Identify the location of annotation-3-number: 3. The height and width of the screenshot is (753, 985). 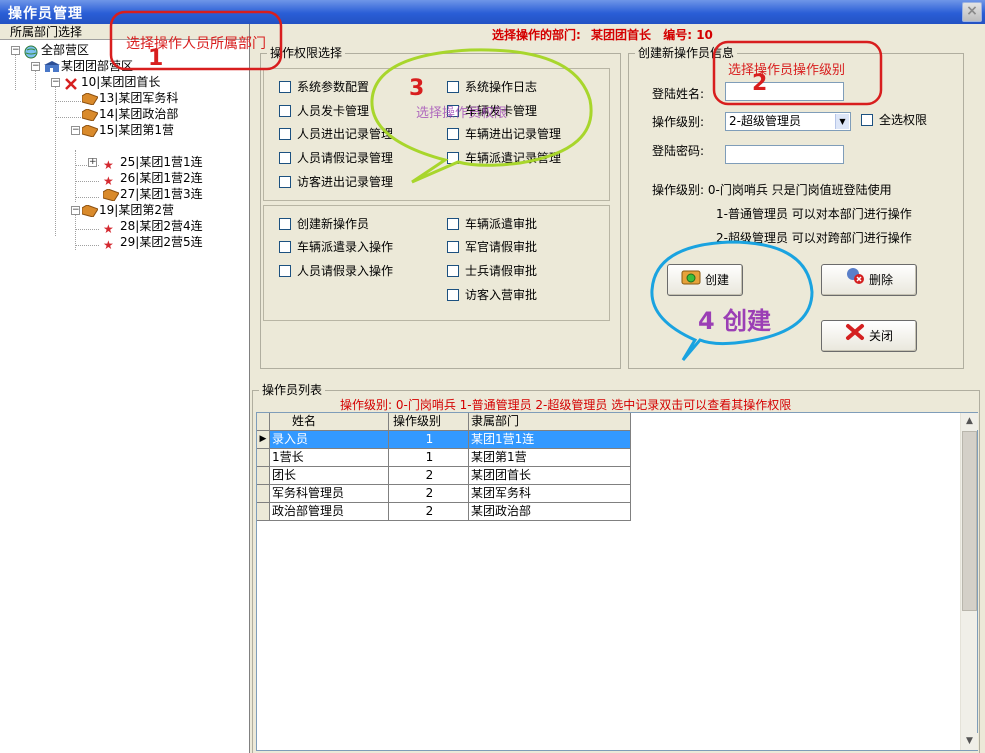
(417, 88).